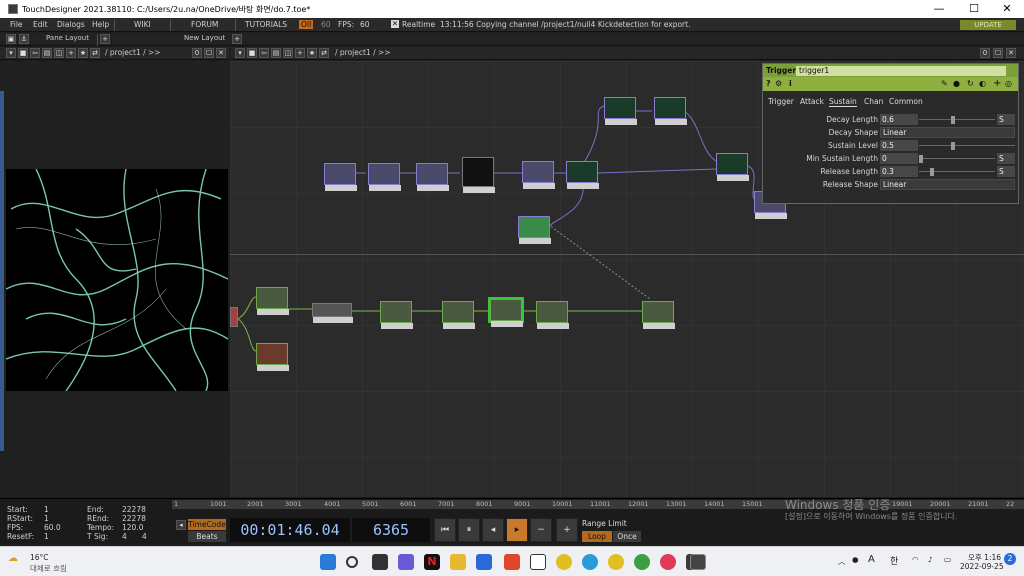 The image size is (1024, 576). Describe the element at coordinates (988, 25) in the screenshot. I see `update-button: UPDATE` at that location.